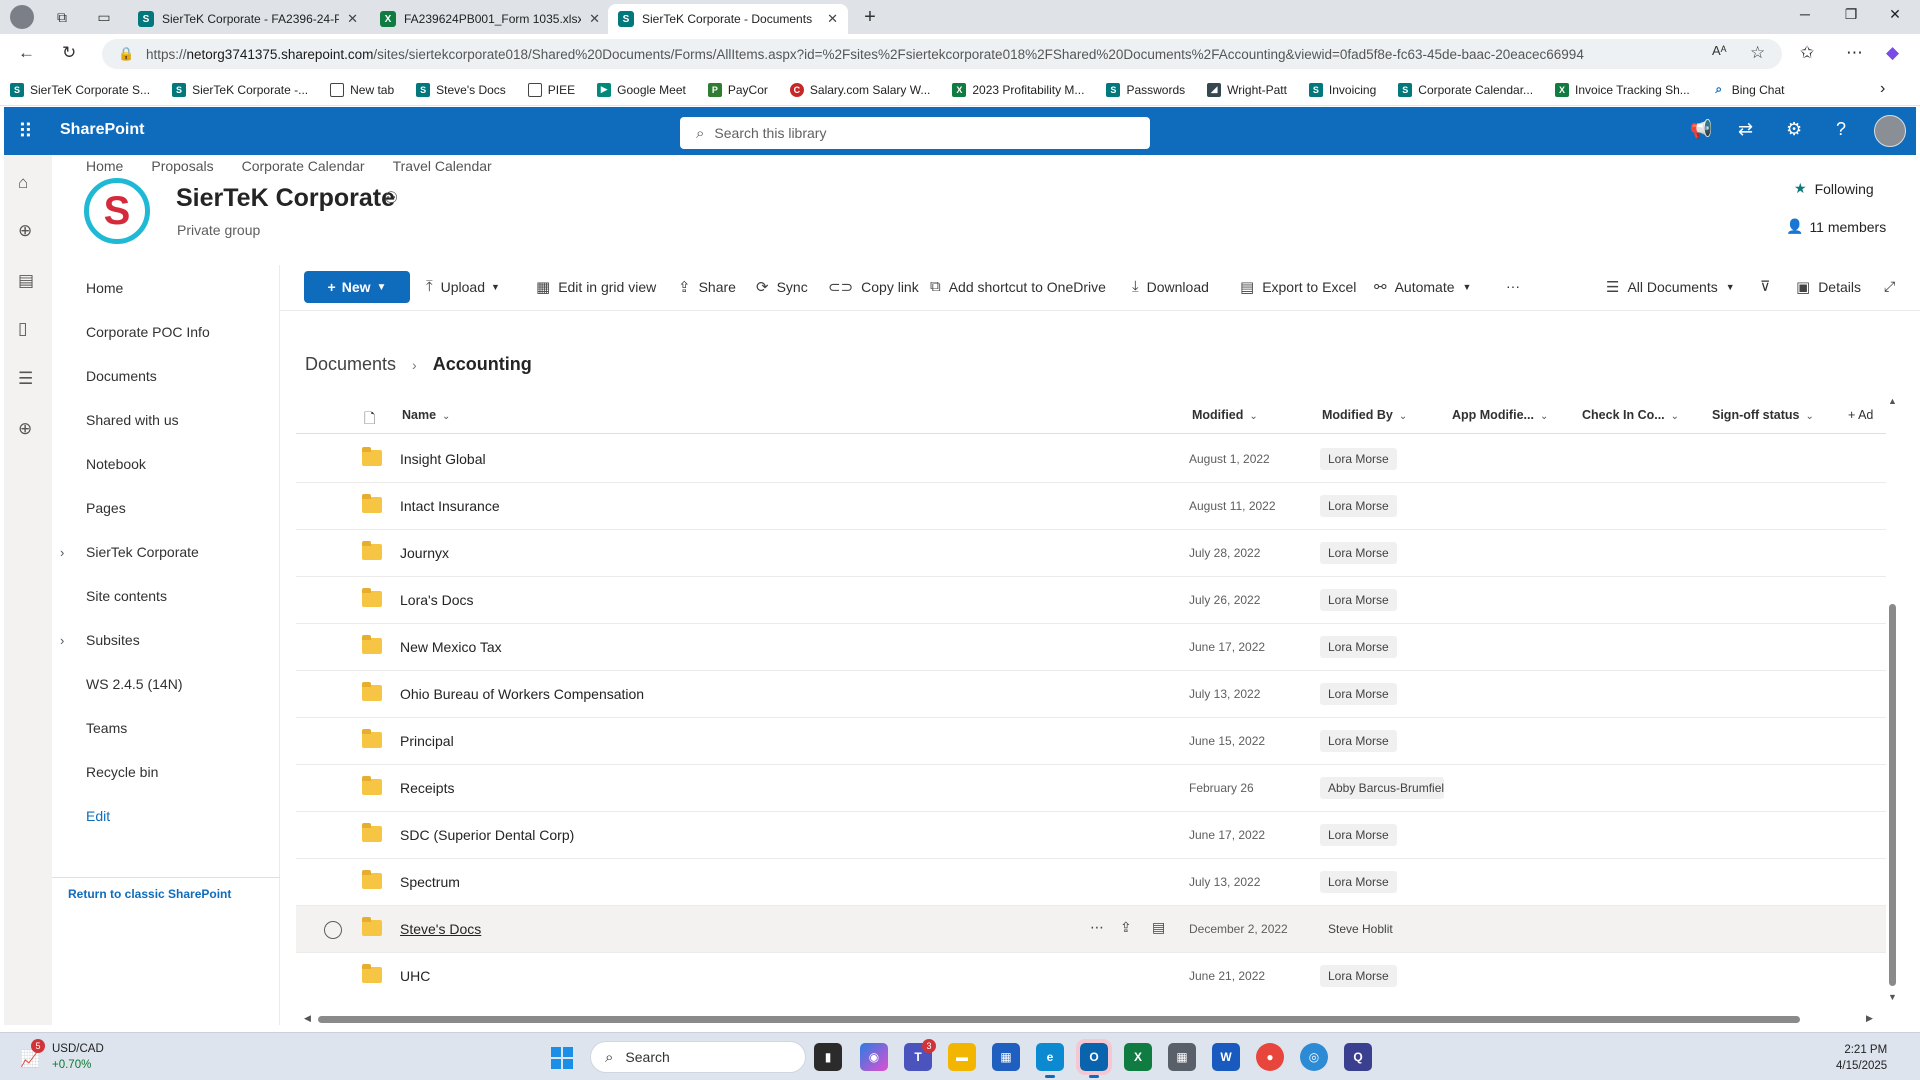 Image resolution: width=1920 pixels, height=1080 pixels. I want to click on copy-link-button: ⊂⊃ Copy link, so click(873, 287).